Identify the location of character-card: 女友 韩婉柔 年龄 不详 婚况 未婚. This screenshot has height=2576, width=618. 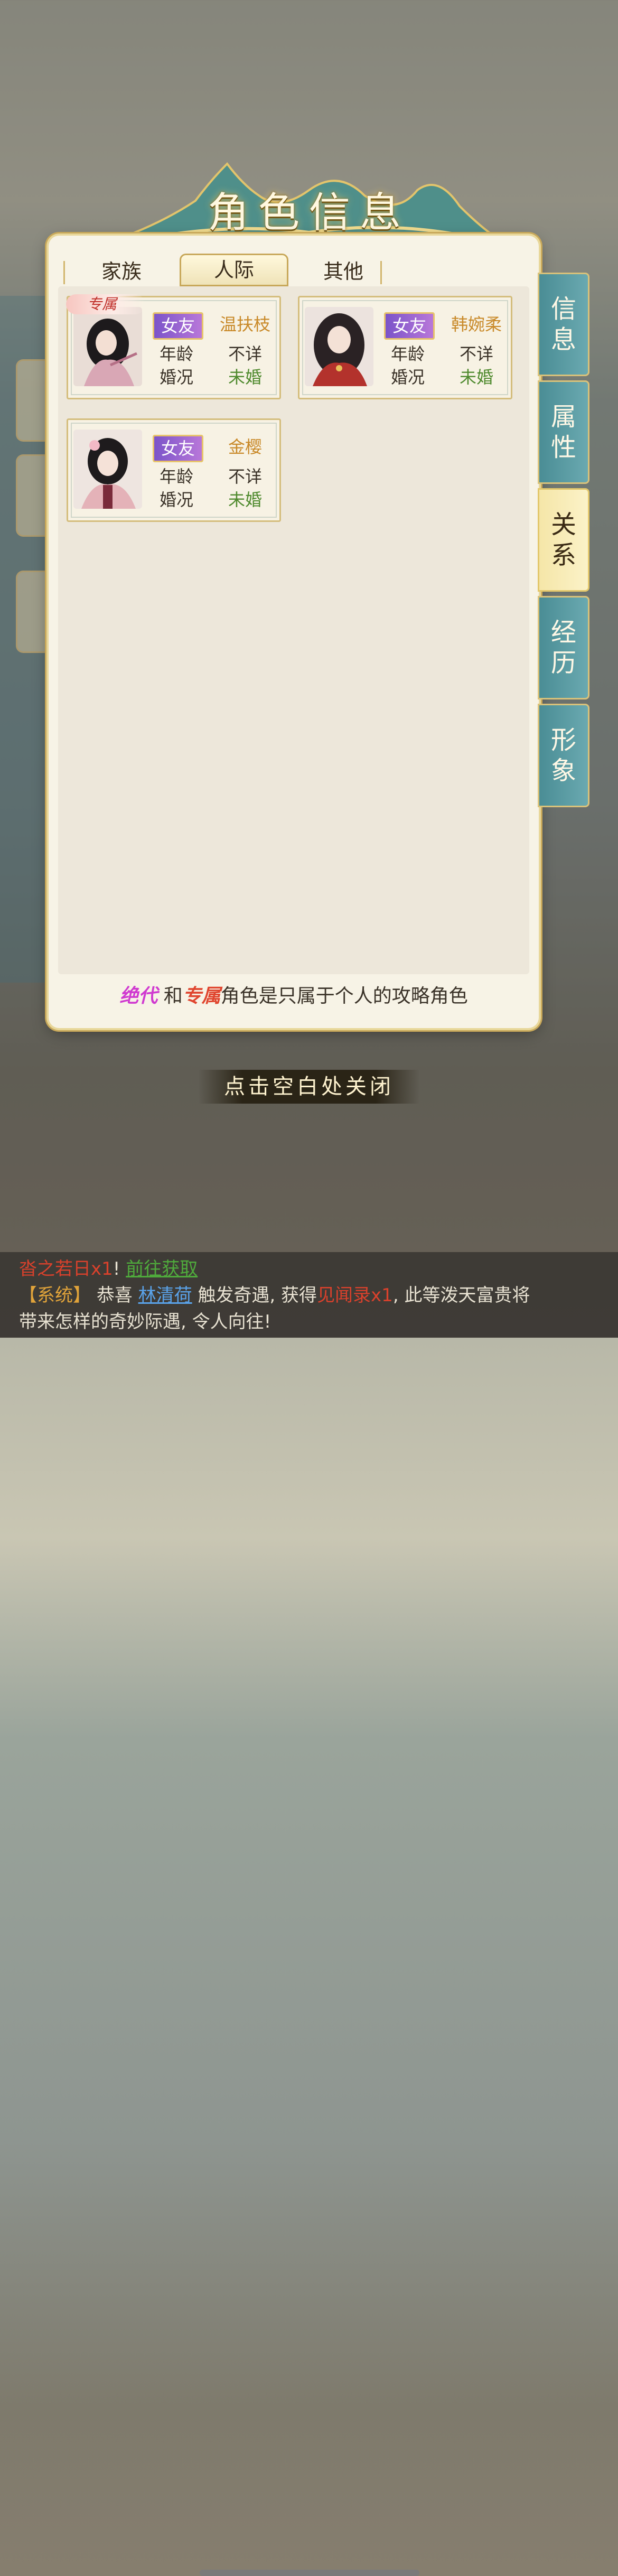
(405, 347).